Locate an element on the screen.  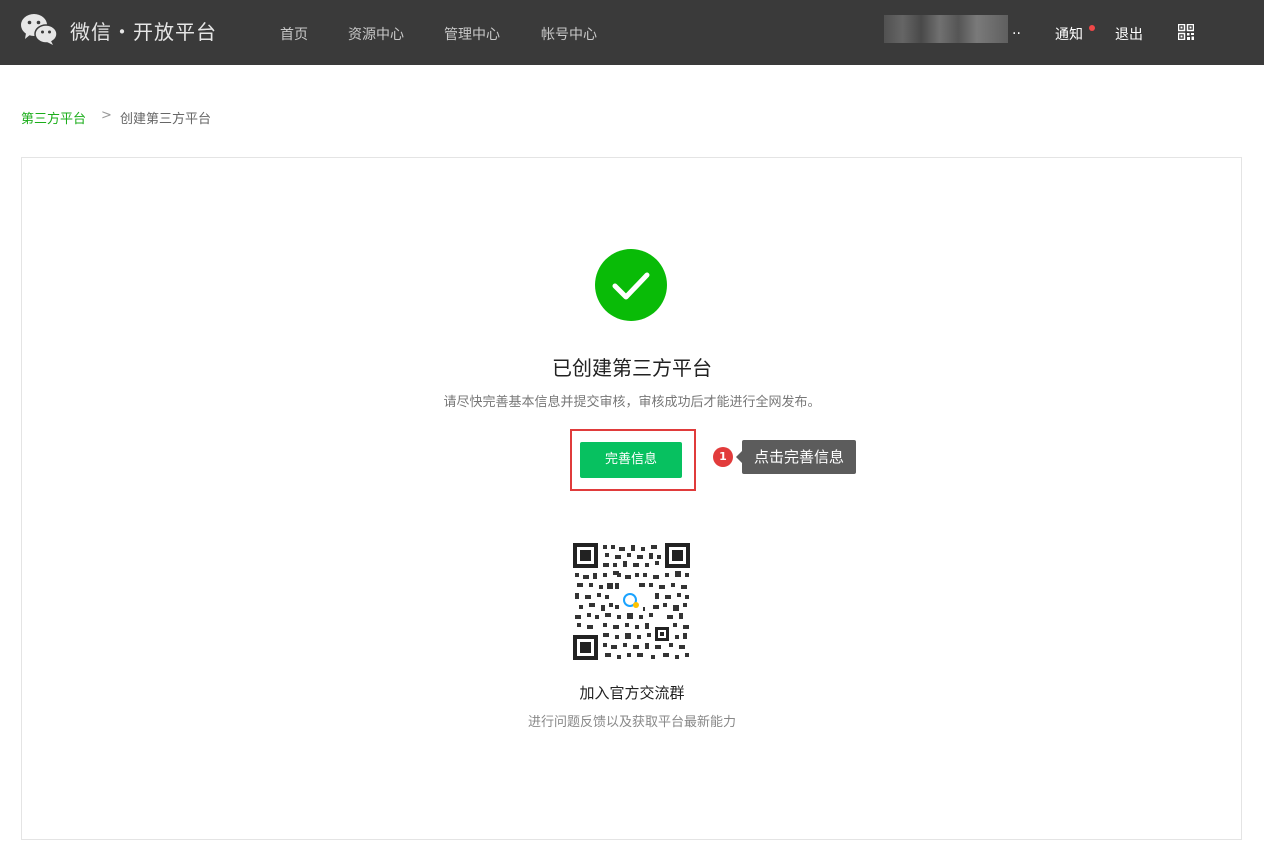
group-qrcode is located at coordinates (631, 601).